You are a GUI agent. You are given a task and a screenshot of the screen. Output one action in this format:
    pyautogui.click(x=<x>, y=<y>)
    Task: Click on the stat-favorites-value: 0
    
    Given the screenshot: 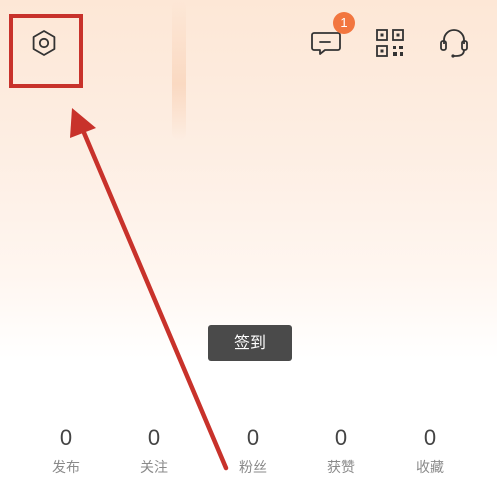 What is the action you would take?
    pyautogui.click(x=430, y=437)
    